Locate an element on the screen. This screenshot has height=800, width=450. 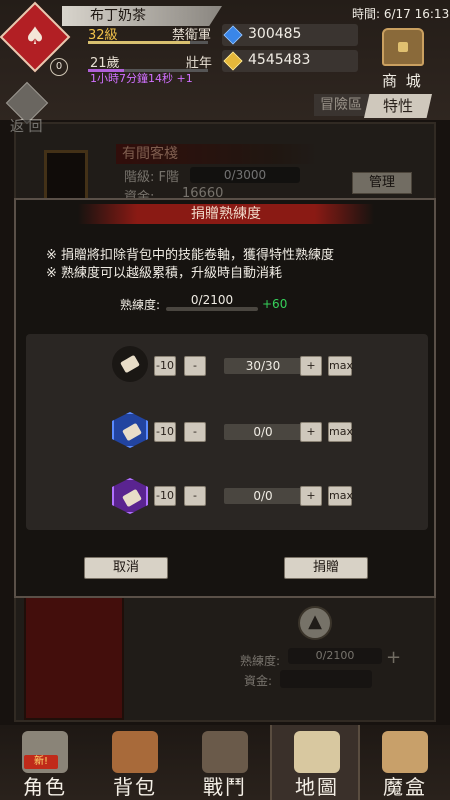
new-badge: 新! is located at coordinates (41, 762).